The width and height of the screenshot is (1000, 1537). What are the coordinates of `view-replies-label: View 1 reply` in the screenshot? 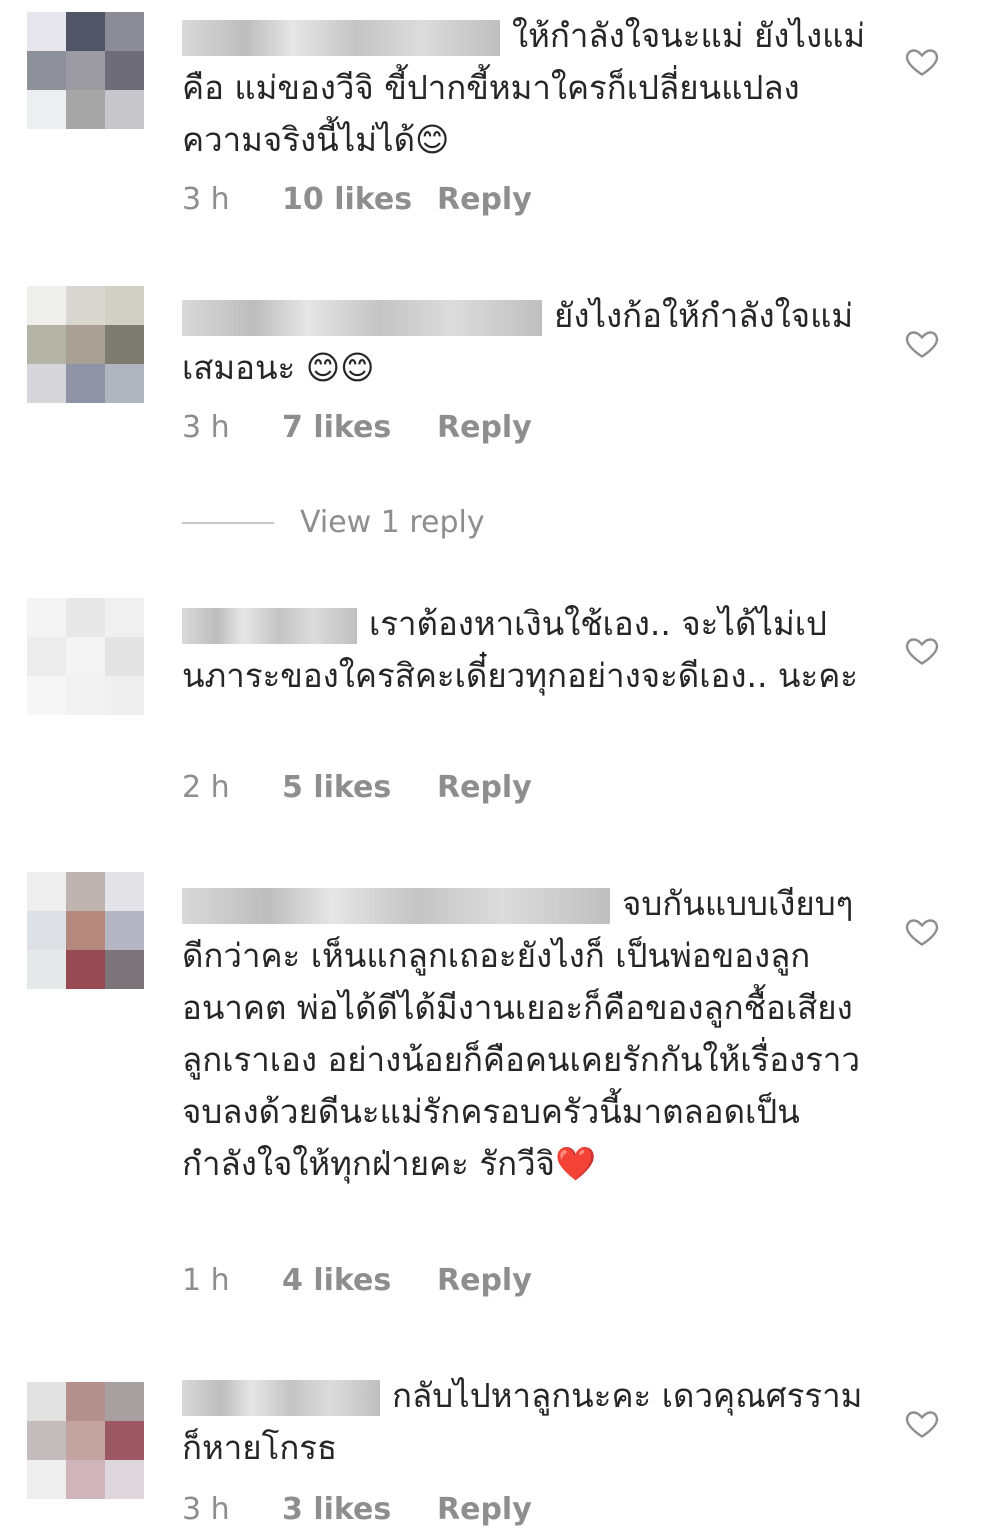 It's located at (392, 522).